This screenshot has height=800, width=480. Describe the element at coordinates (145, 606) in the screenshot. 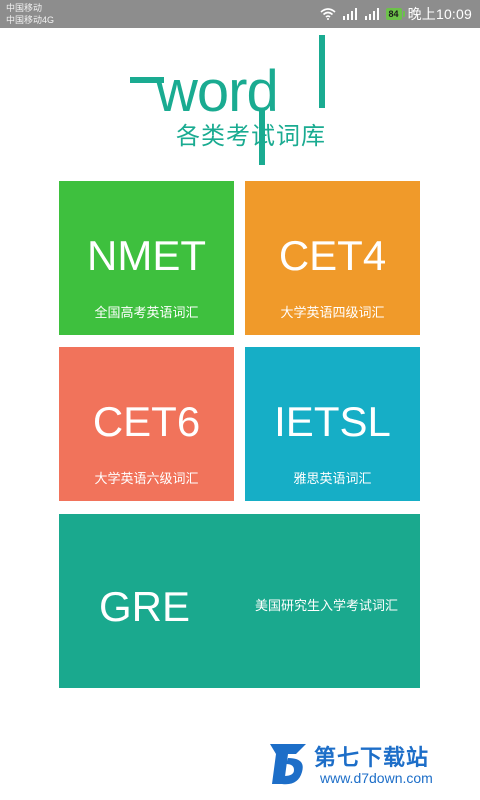

I see `tile-code: GRE` at that location.